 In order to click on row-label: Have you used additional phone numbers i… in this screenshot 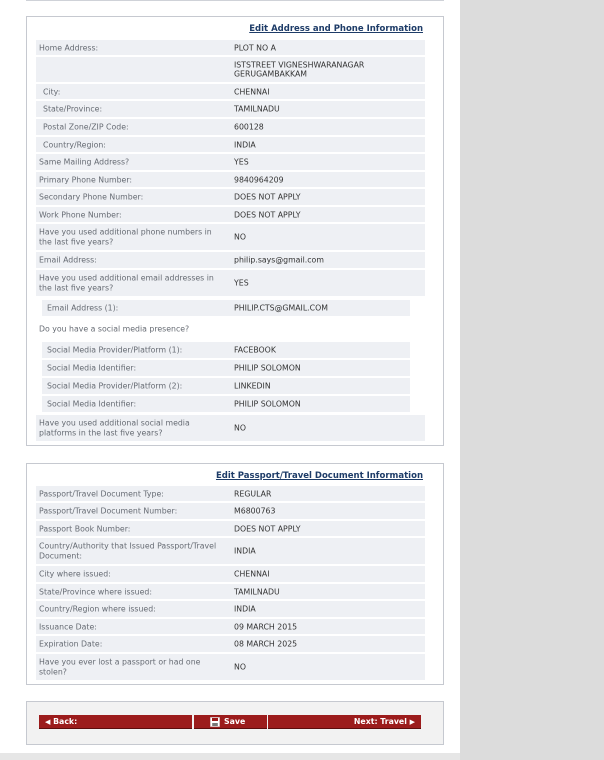, I will do `click(125, 237)`.